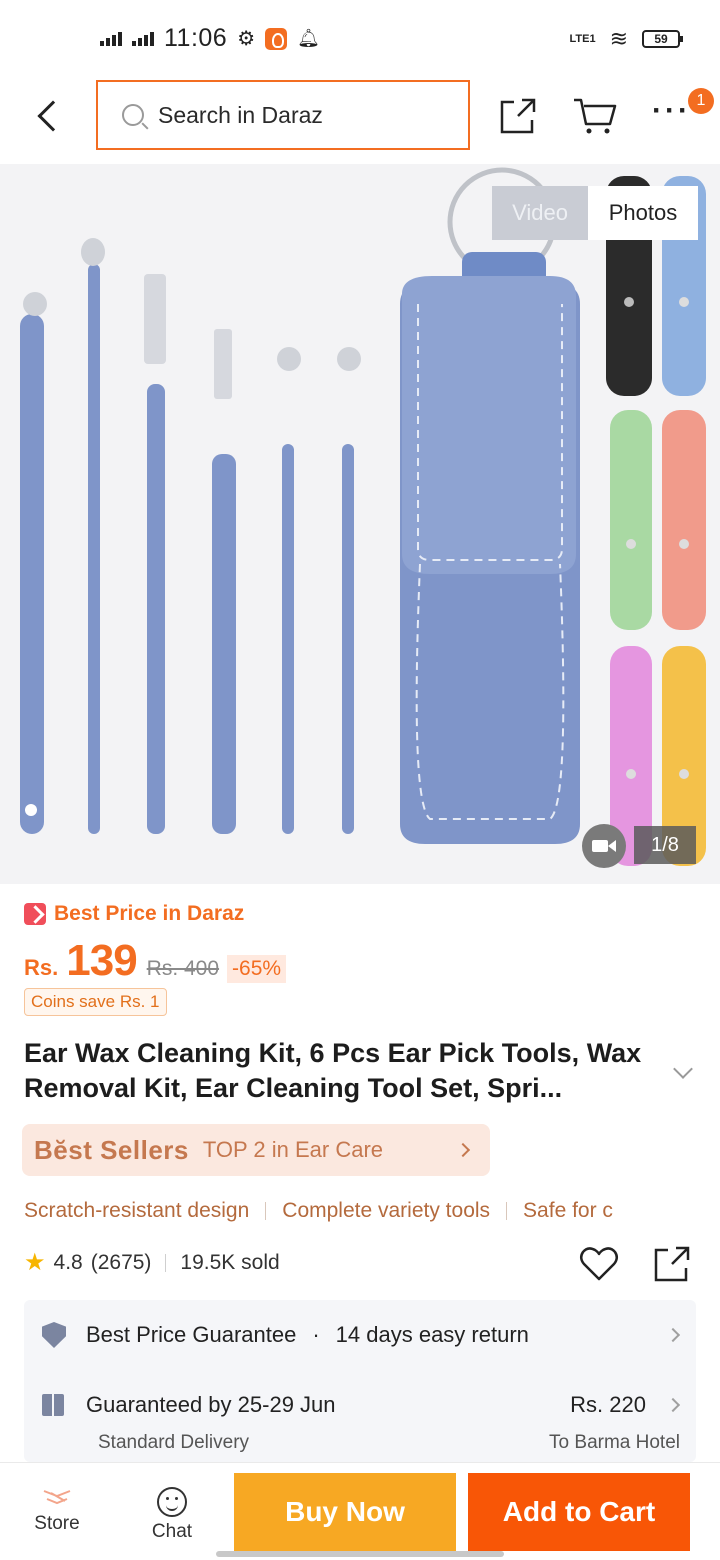 The width and height of the screenshot is (720, 1560). What do you see at coordinates (41, 967) in the screenshot?
I see `price-currency: Rs.` at bounding box center [41, 967].